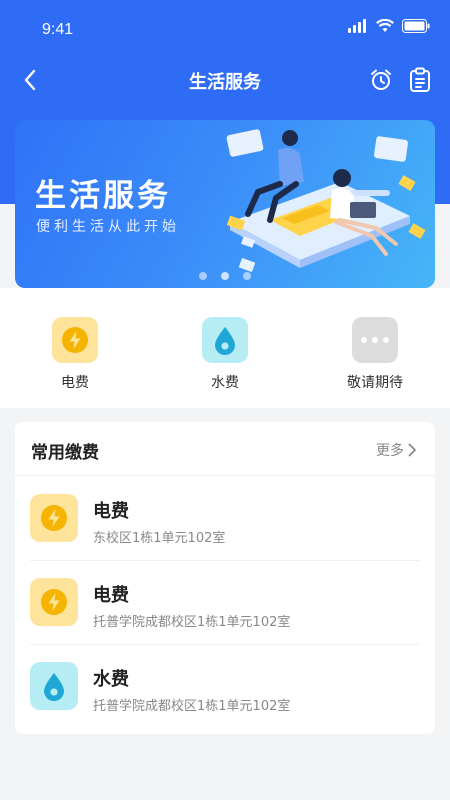 The height and width of the screenshot is (800, 450). I want to click on alarm-clock-icon, so click(381, 80).